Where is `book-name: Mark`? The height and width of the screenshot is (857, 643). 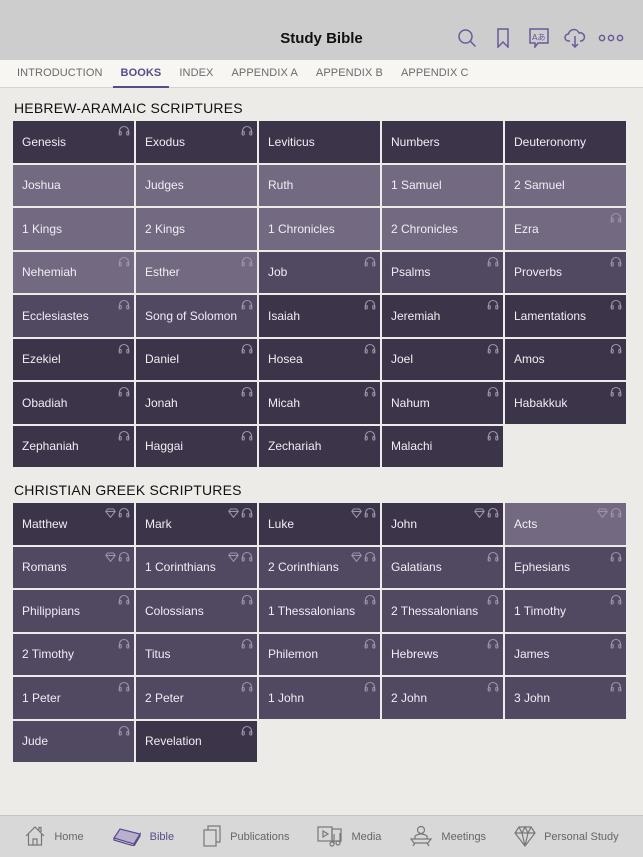 book-name: Mark is located at coordinates (158, 523).